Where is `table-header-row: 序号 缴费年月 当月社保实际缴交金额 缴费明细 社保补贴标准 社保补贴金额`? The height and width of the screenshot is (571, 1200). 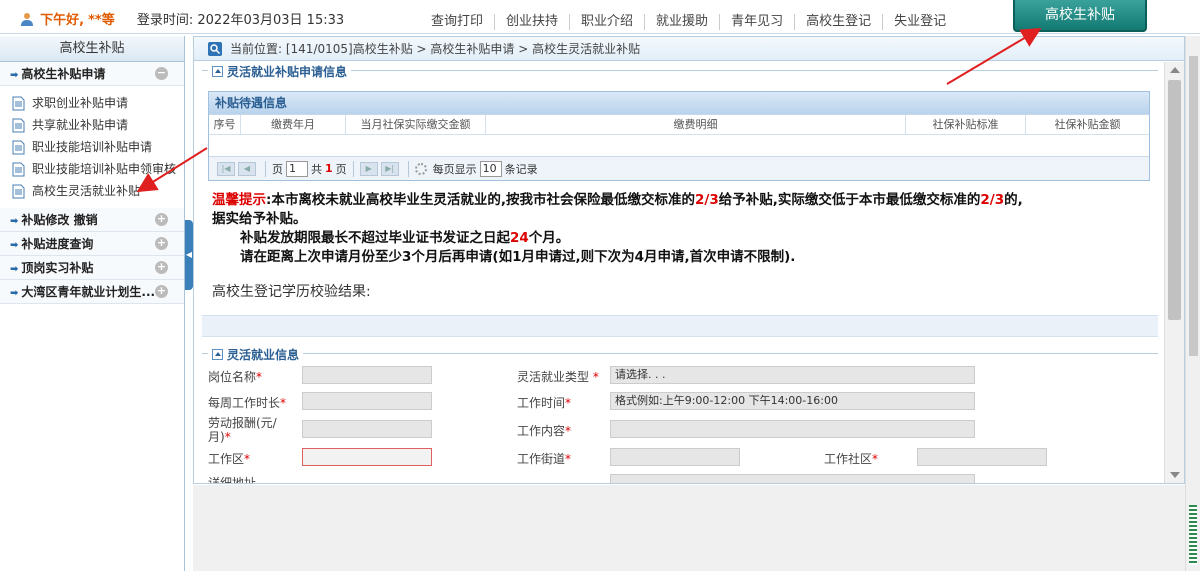 table-header-row: 序号 缴费年月 当月社保实际缴交金额 缴费明细 社保补贴标准 社保补贴金额 is located at coordinates (679, 124).